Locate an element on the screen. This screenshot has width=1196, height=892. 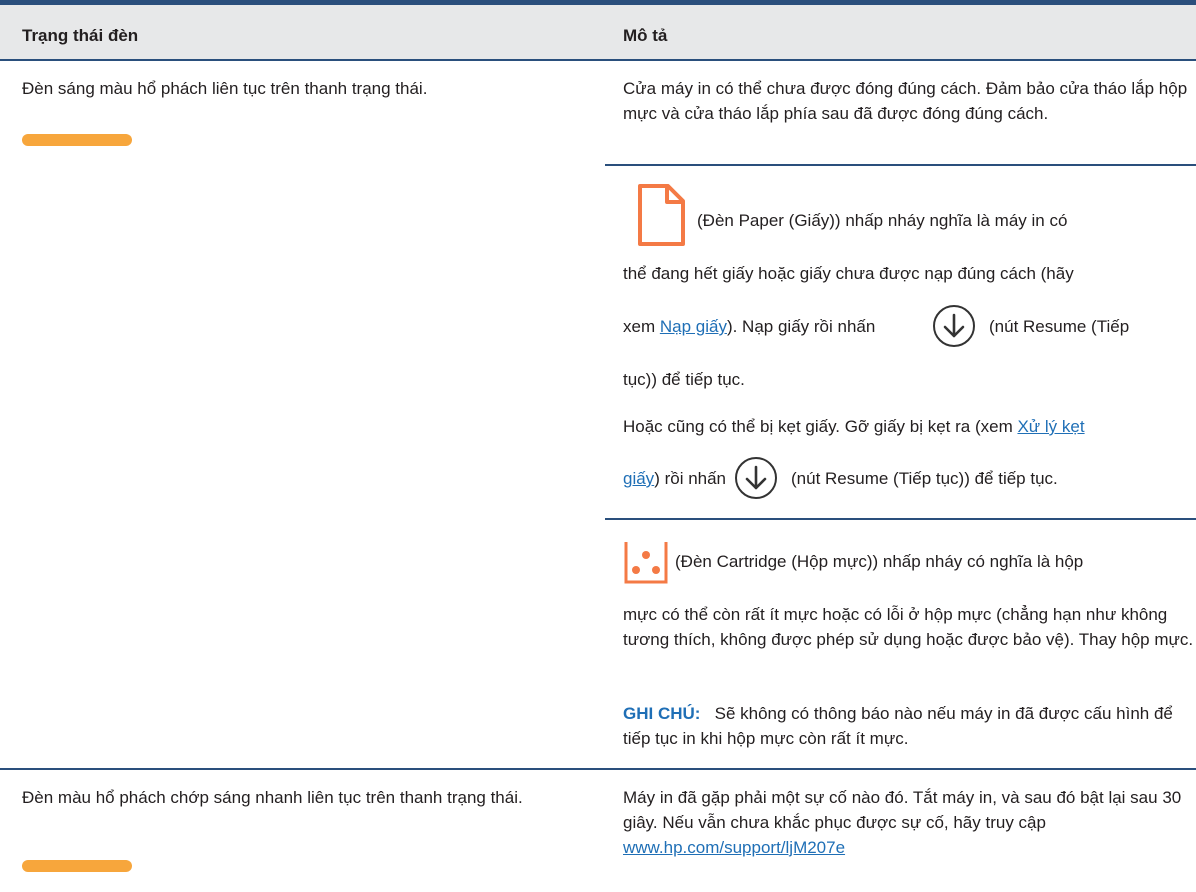
paper-line-3-pre: xem is located at coordinates (641, 326).